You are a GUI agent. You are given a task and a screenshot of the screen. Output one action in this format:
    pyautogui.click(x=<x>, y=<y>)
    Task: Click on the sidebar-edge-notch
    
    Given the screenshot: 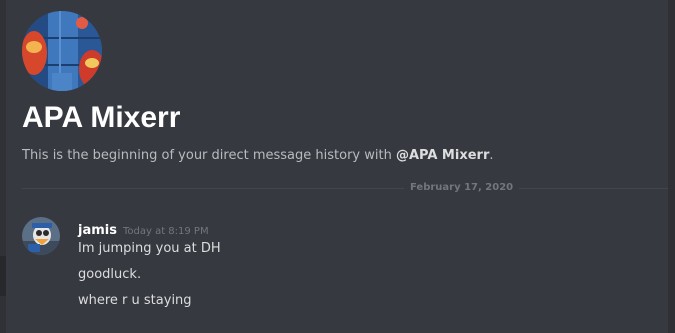 What is the action you would take?
    pyautogui.click(x=3, y=276)
    